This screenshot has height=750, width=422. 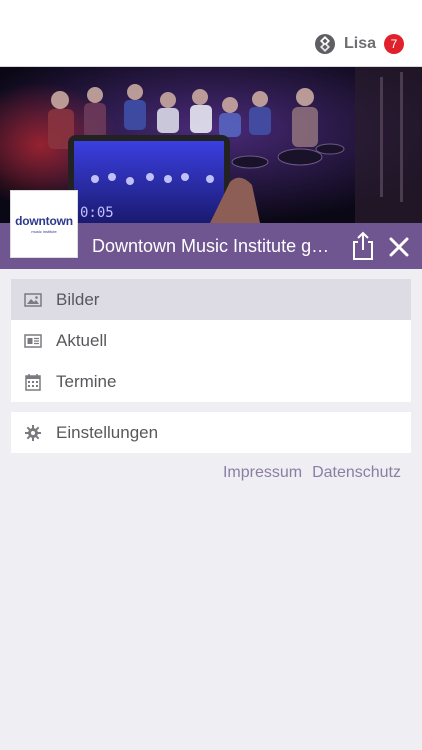 I want to click on user-account: Lisa 7, so click(x=359, y=44).